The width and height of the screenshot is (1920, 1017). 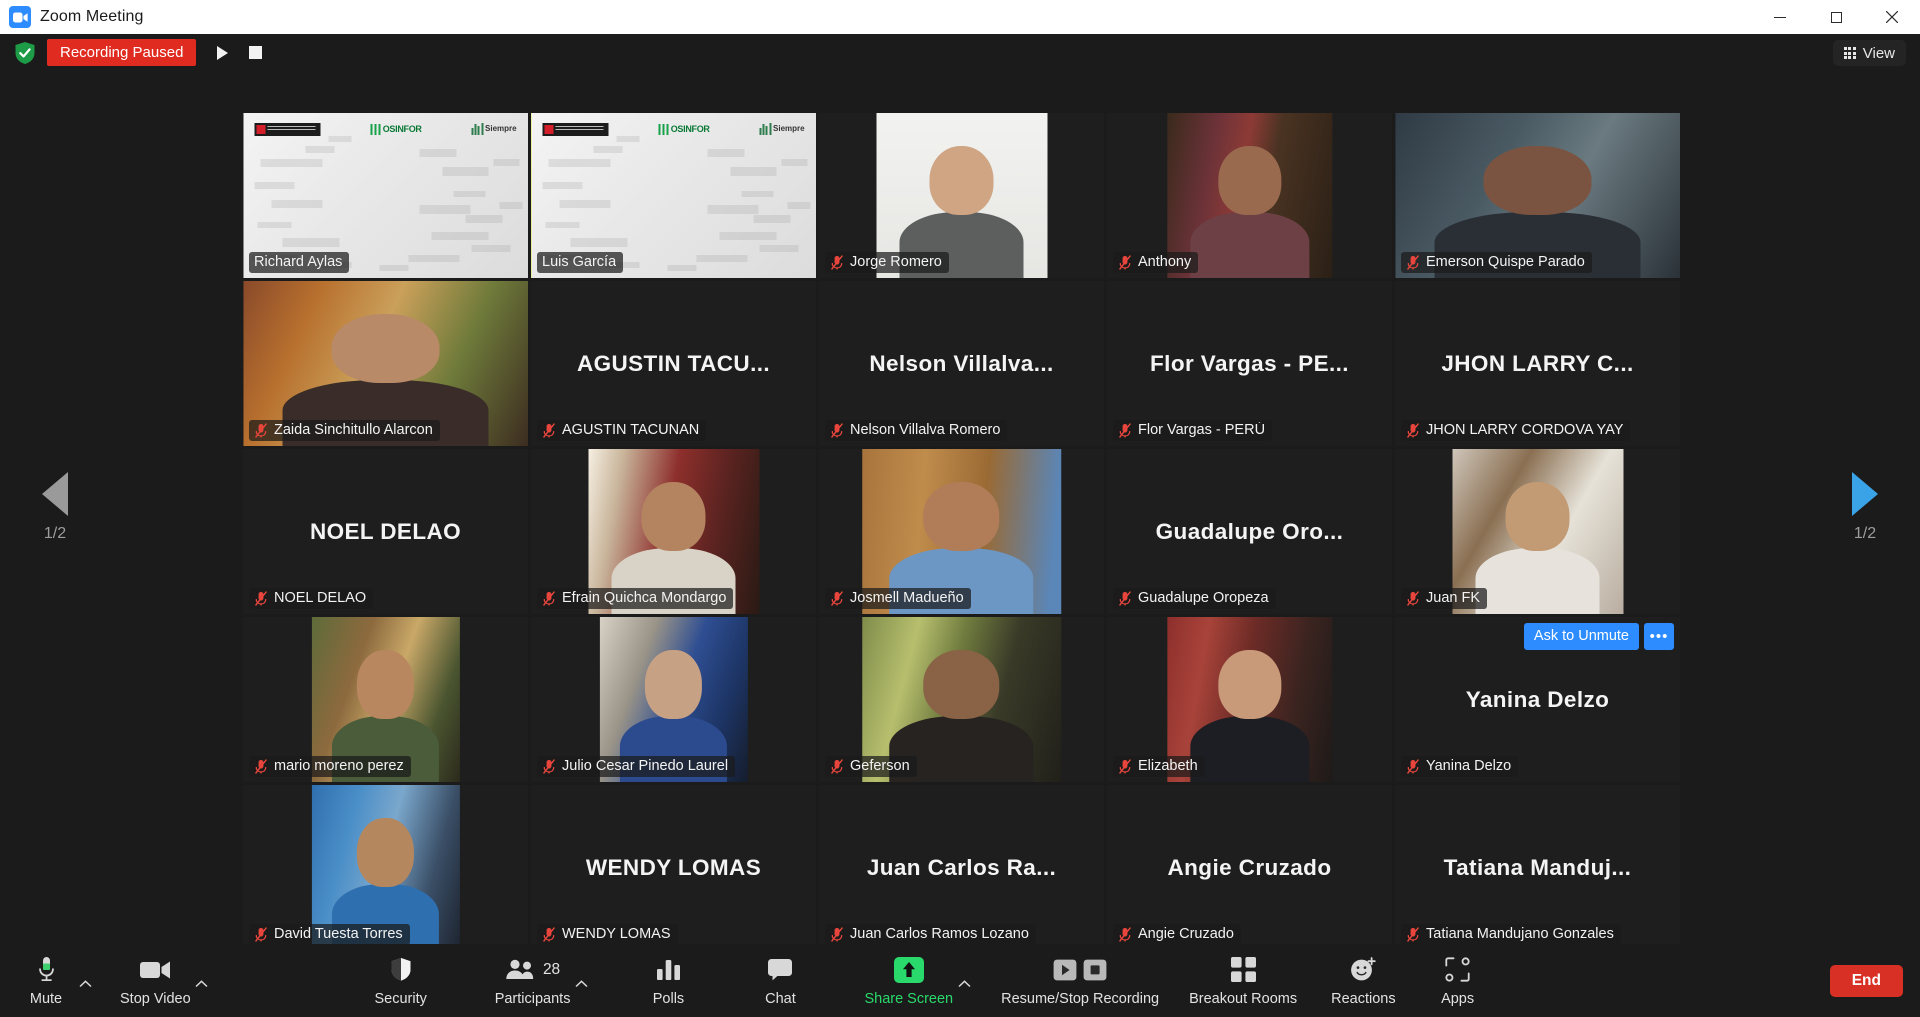 What do you see at coordinates (255, 52) in the screenshot?
I see `stop-recording-button` at bounding box center [255, 52].